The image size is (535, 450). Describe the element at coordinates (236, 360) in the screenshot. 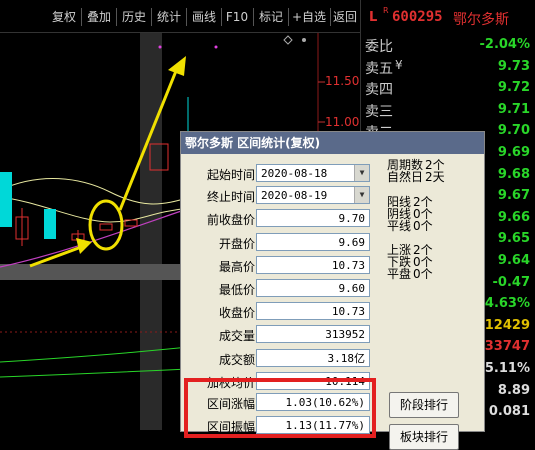

I see `field-label: 成交额` at that location.